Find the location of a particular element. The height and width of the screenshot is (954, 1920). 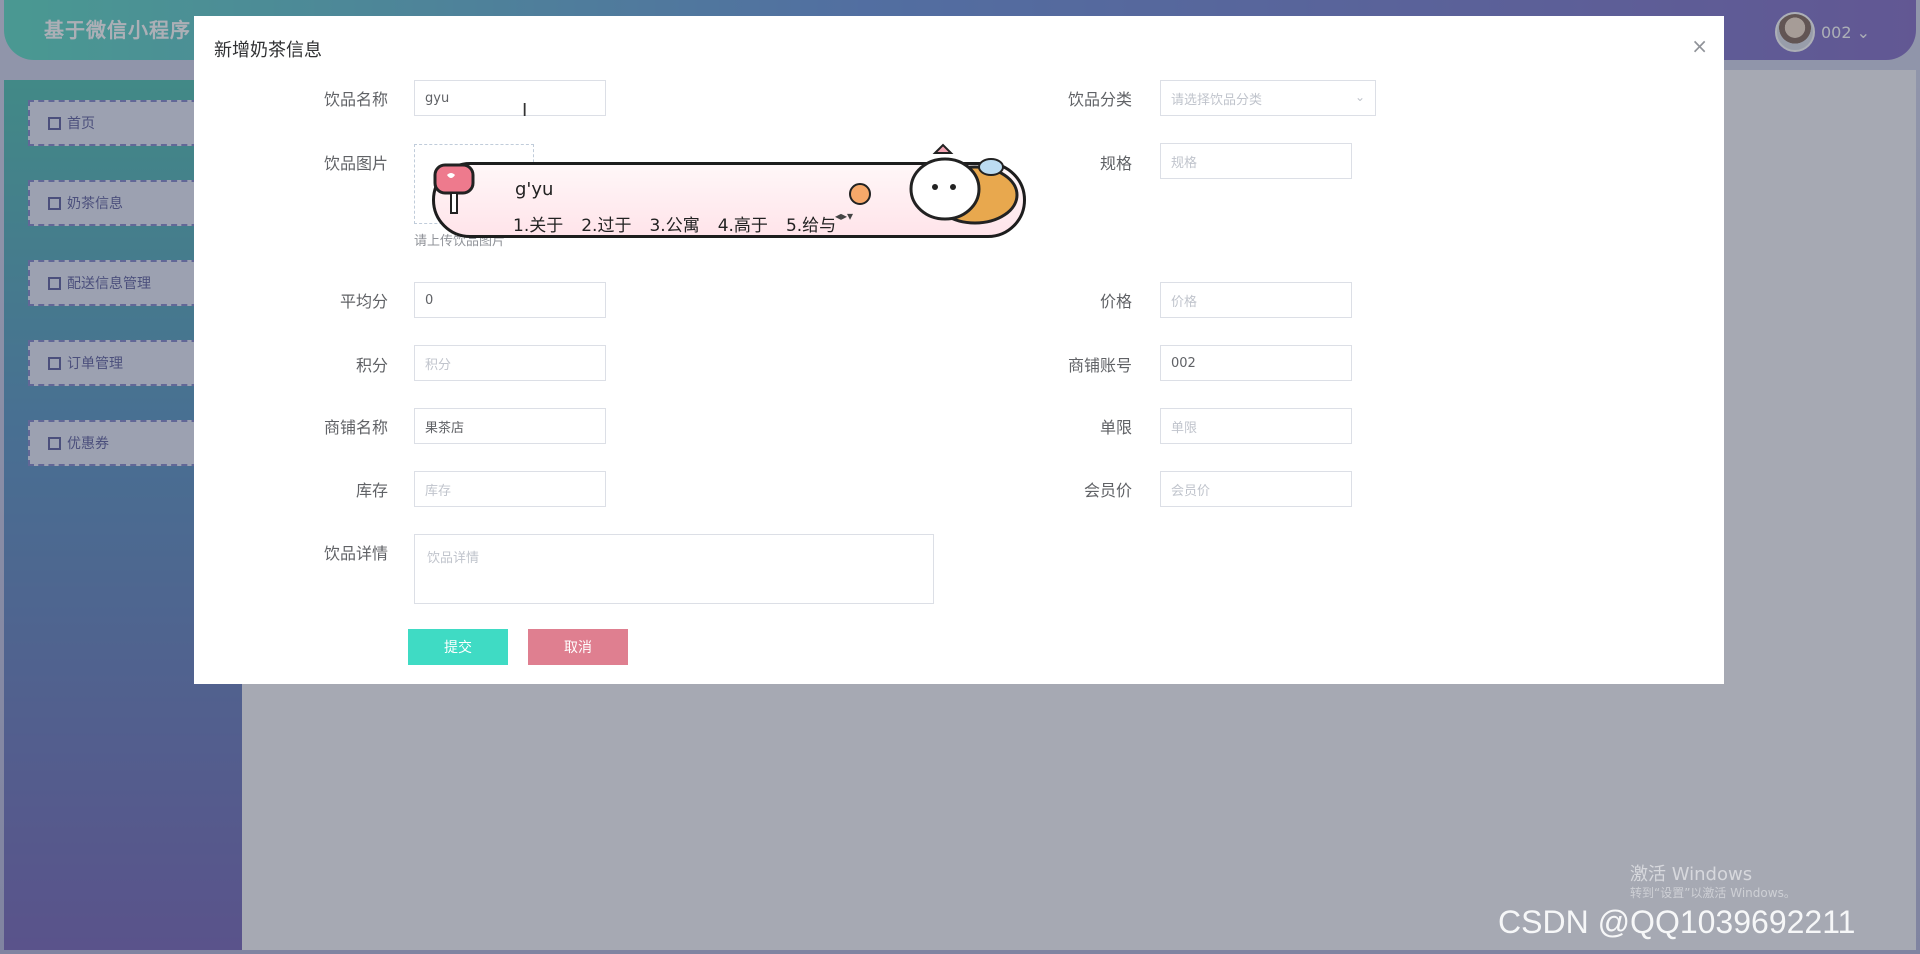

shop-name-label: 商铺名称 is located at coordinates (355, 427).